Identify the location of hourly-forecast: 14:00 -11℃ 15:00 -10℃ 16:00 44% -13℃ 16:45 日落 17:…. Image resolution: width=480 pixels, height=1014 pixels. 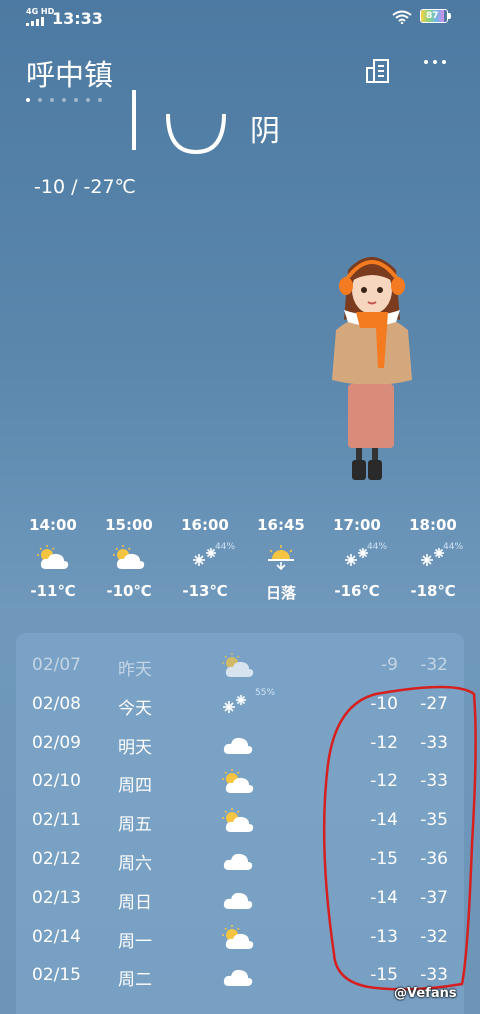
(240, 561).